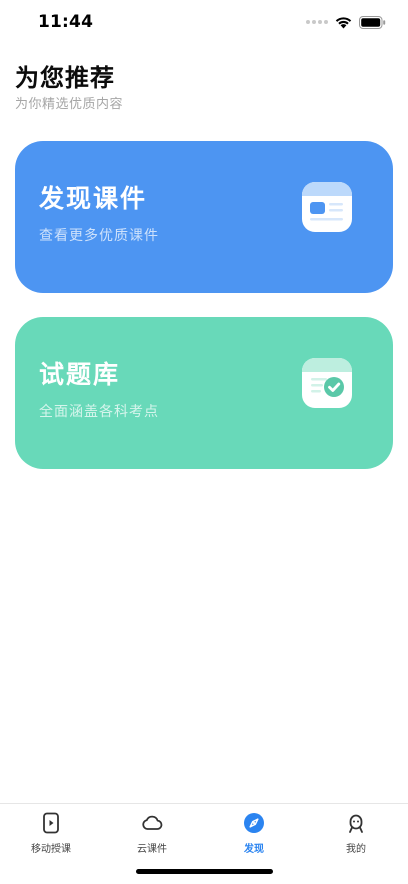 The width and height of the screenshot is (408, 884). What do you see at coordinates (327, 383) in the screenshot?
I see `question-bank-check-icon` at bounding box center [327, 383].